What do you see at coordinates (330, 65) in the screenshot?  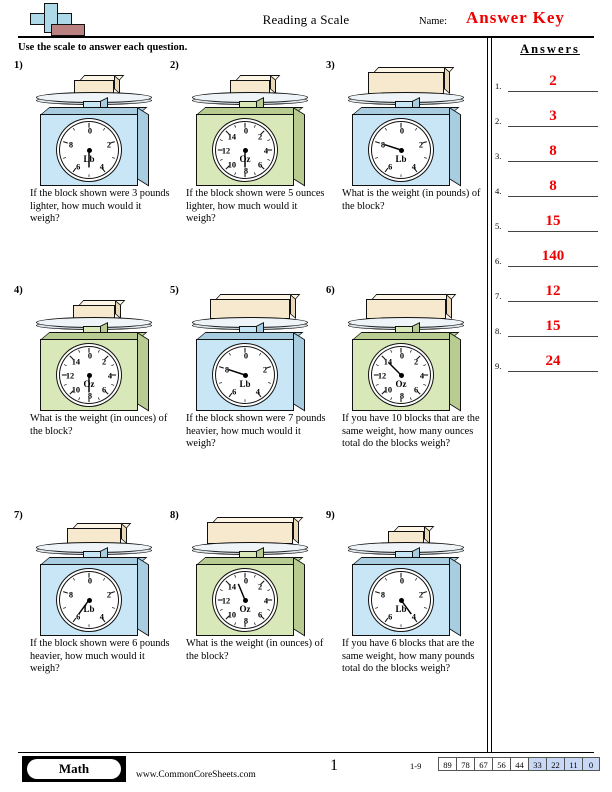 I see `problem-number: 3)` at bounding box center [330, 65].